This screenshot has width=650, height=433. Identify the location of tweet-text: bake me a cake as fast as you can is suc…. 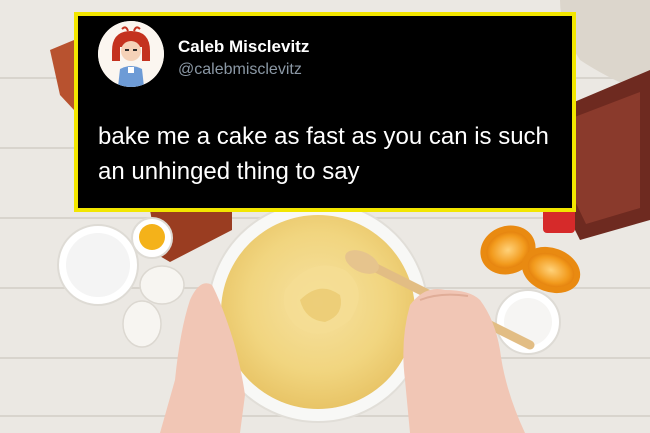
(323, 154).